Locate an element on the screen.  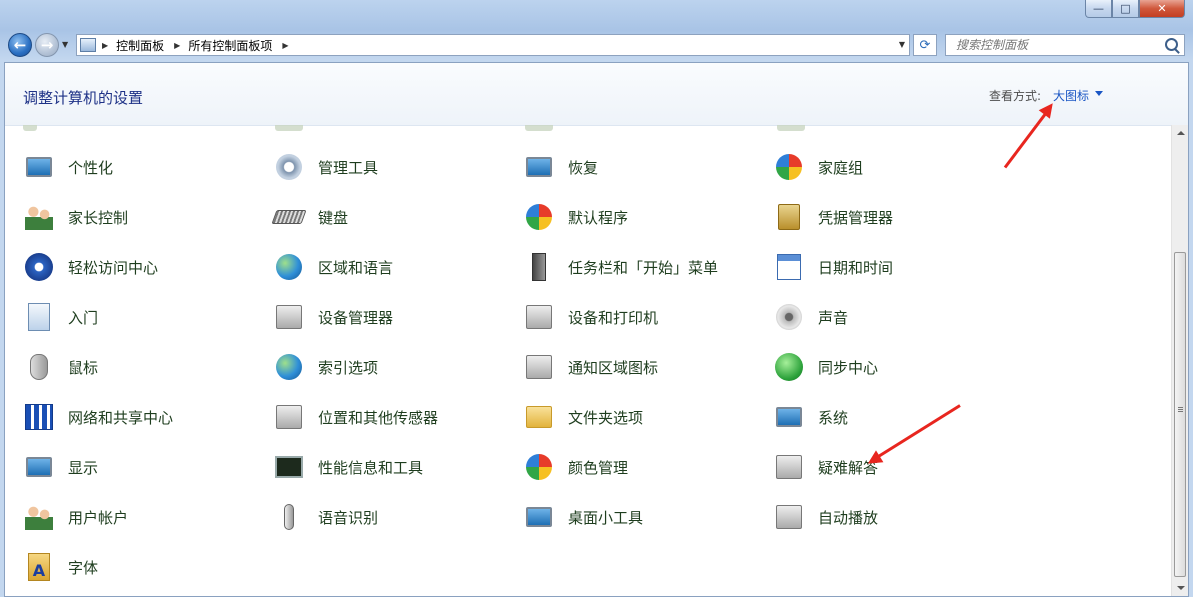
control-panel-item: A 字体 is located at coordinates (60, 567).